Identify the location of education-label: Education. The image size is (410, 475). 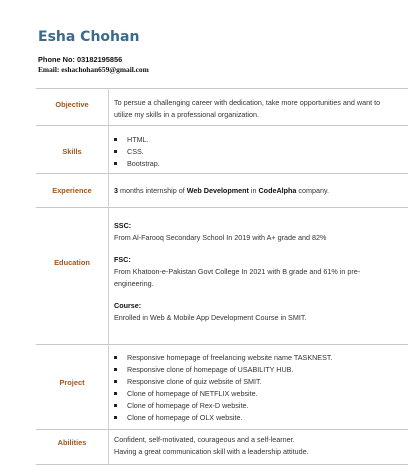
(72, 262).